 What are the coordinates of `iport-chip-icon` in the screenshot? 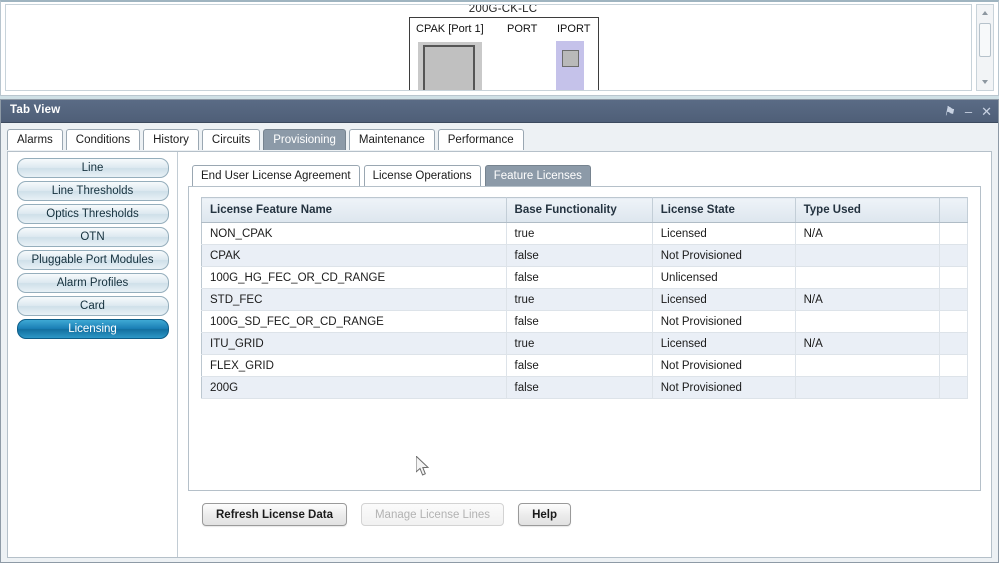 It's located at (570, 58).